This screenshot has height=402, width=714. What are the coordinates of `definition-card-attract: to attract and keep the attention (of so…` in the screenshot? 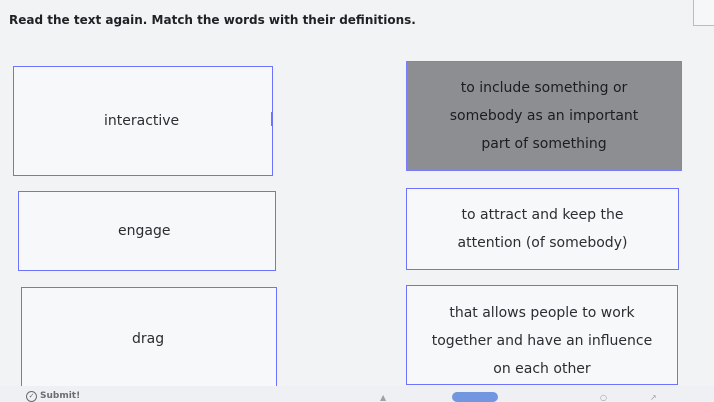 It's located at (542, 229).